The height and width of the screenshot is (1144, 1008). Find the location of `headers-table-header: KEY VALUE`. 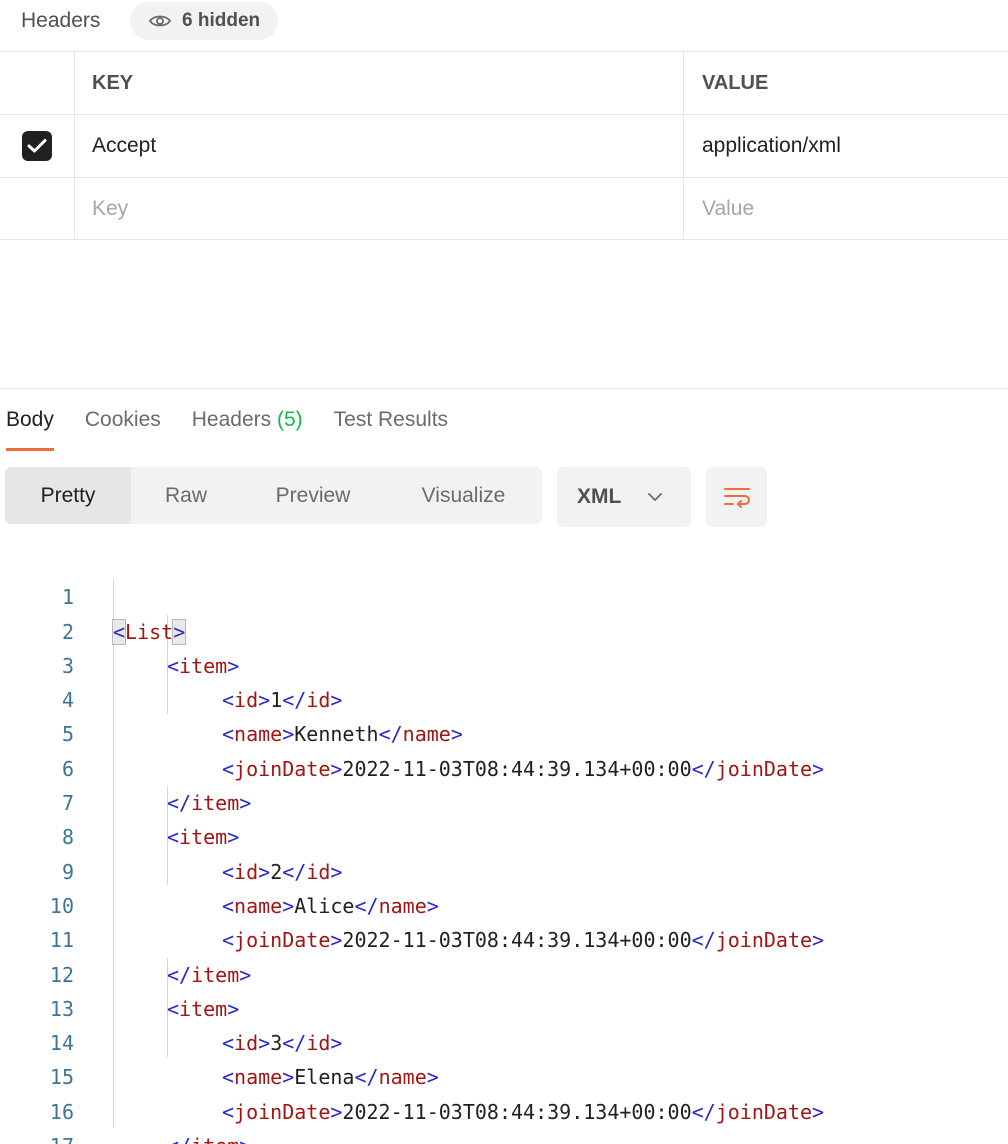

headers-table-header: KEY VALUE is located at coordinates (504, 82).